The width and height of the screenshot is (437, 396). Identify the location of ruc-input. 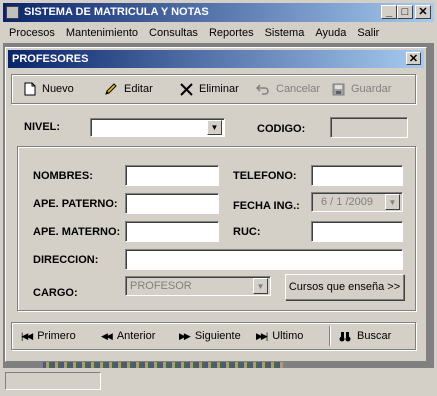
(357, 231).